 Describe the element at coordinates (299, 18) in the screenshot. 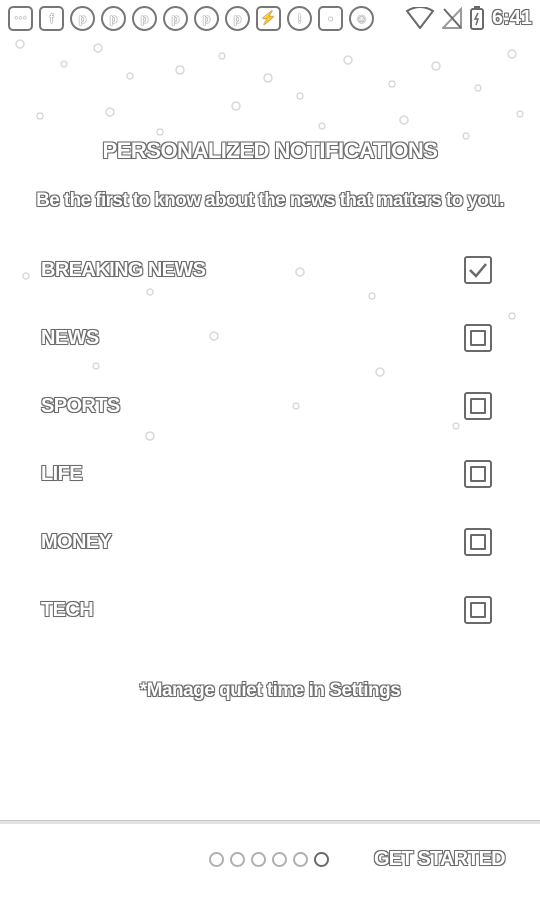

I see `alarm-icon: !` at that location.